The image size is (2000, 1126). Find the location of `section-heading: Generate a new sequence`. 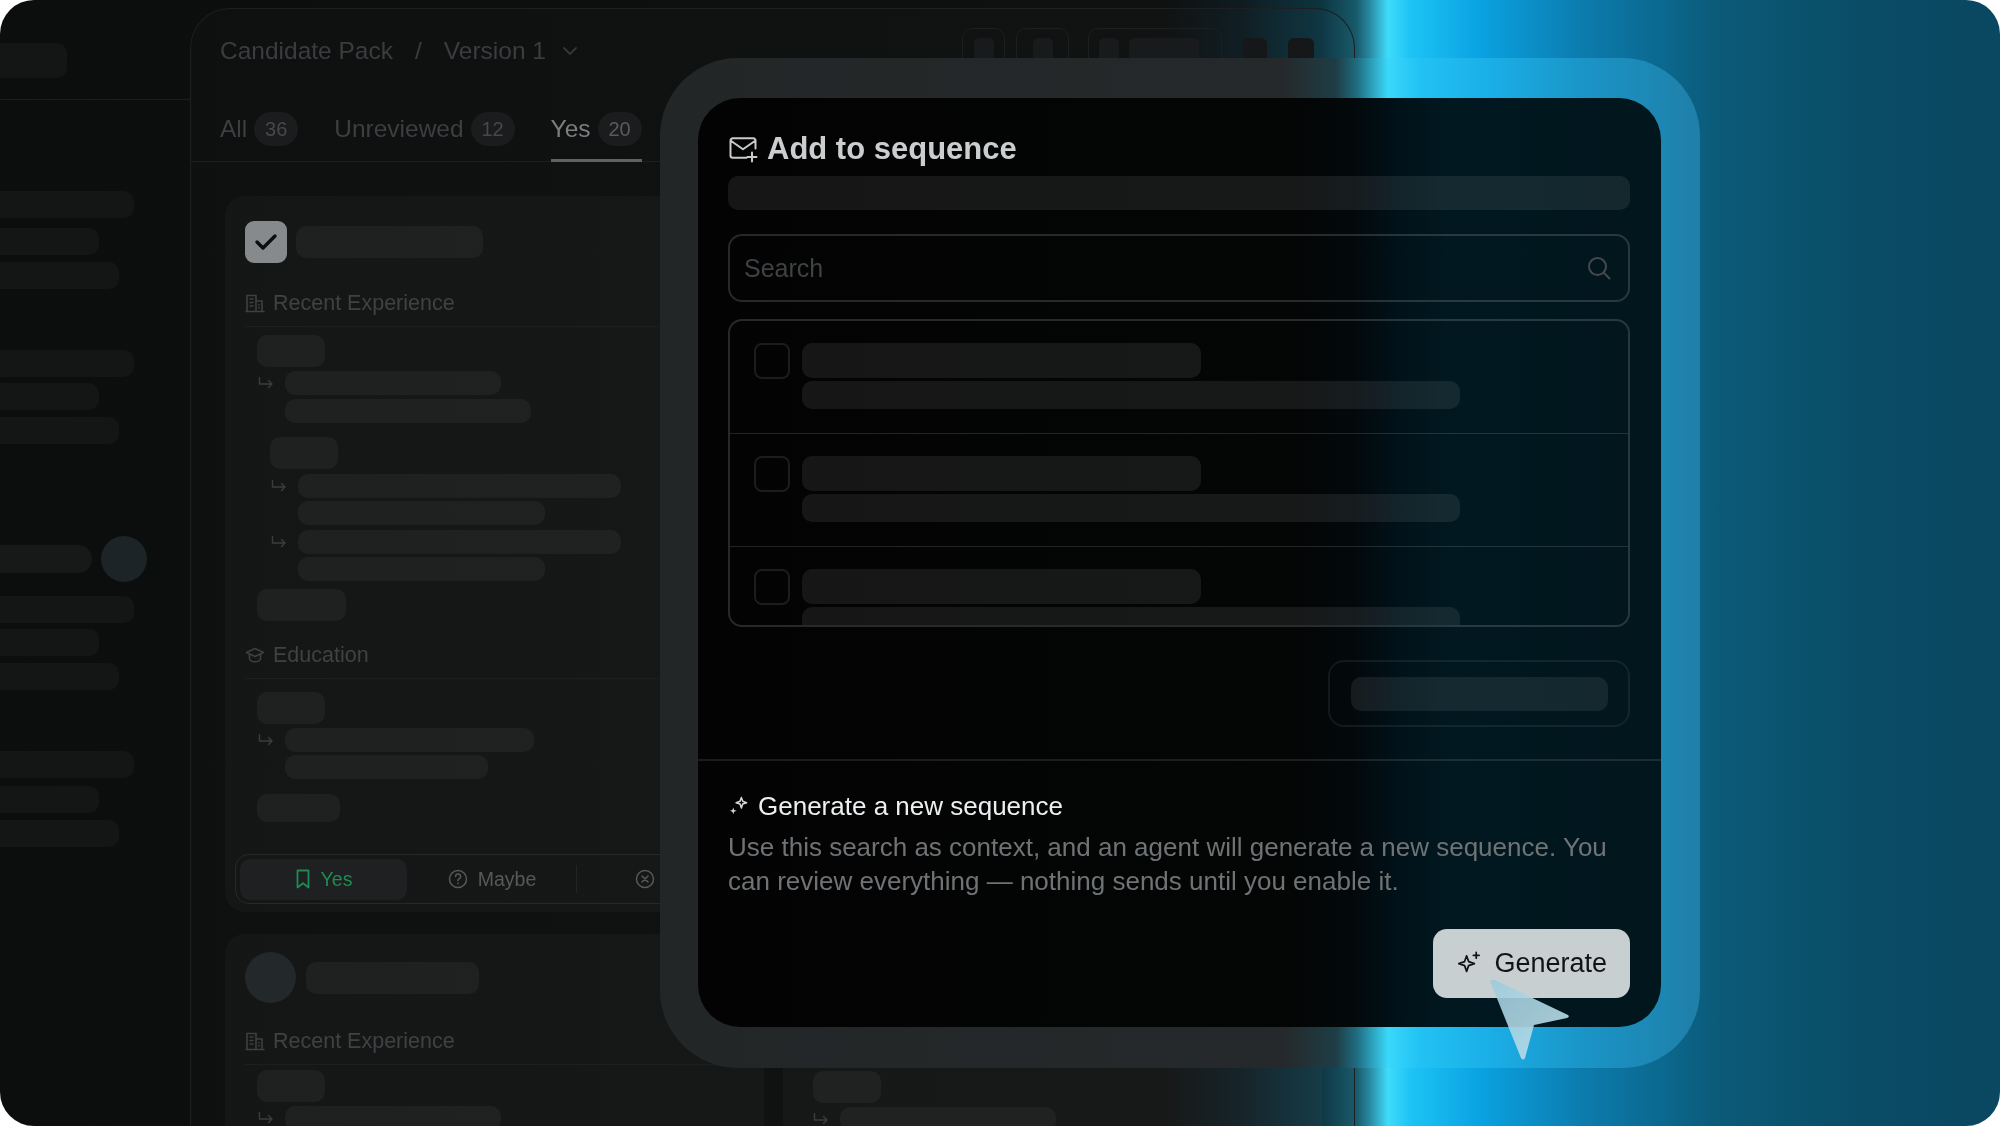

section-heading: Generate a new sequence is located at coordinates (910, 806).